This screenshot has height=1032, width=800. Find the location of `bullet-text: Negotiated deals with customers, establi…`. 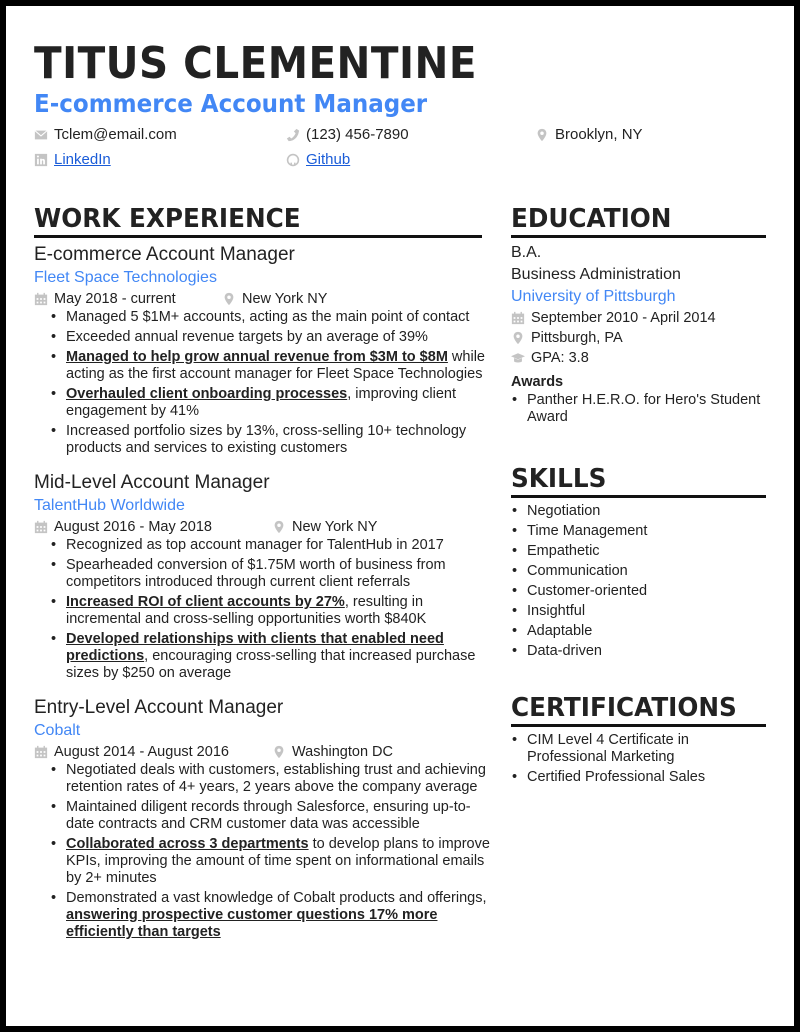

bullet-text: Negotiated deals with customers, establi… is located at coordinates (276, 778).